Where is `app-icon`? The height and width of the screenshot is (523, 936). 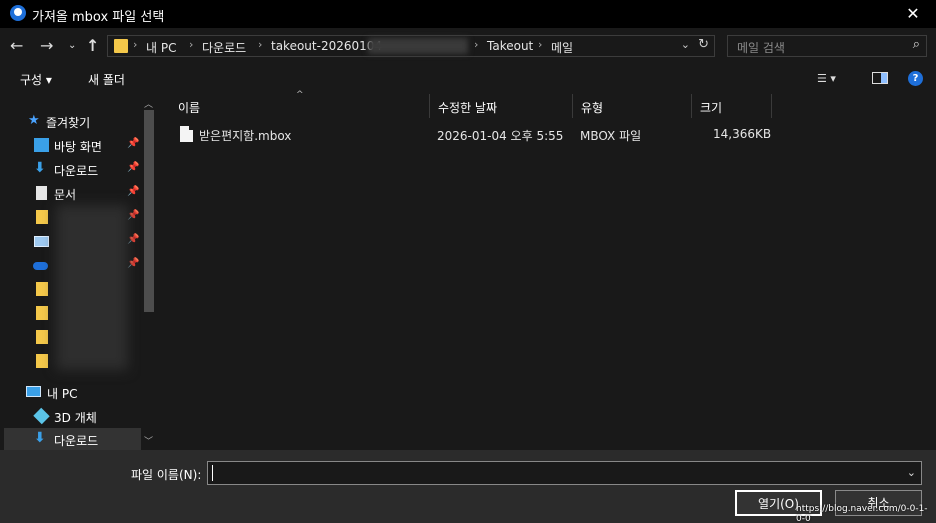
app-icon is located at coordinates (18, 13).